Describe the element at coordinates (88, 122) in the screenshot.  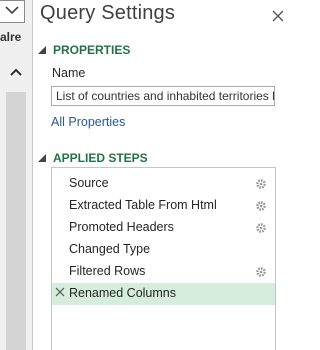
I see `all-properties-link: All Properties` at that location.